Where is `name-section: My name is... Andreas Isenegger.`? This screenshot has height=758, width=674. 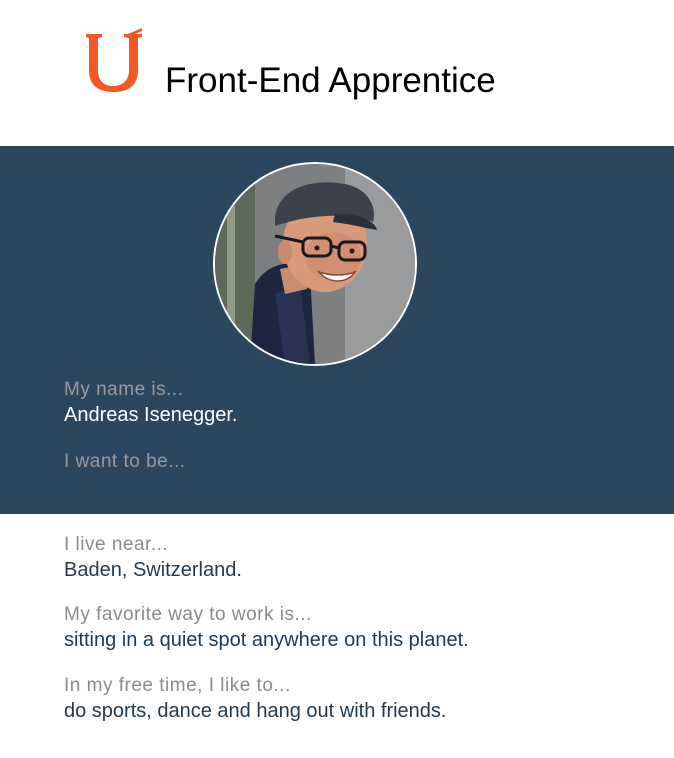
name-section: My name is... Andreas Isenegger. is located at coordinates (150, 403).